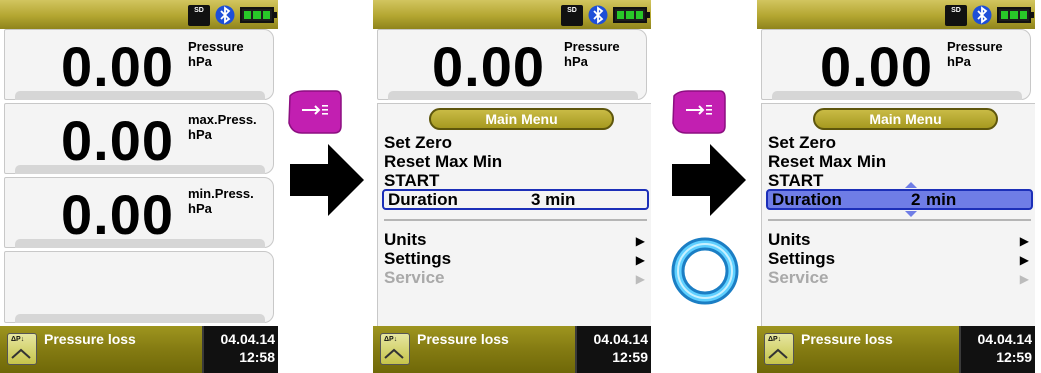  I want to click on reading-panel-min: 0.00 min.Press. hPa, so click(139, 212).